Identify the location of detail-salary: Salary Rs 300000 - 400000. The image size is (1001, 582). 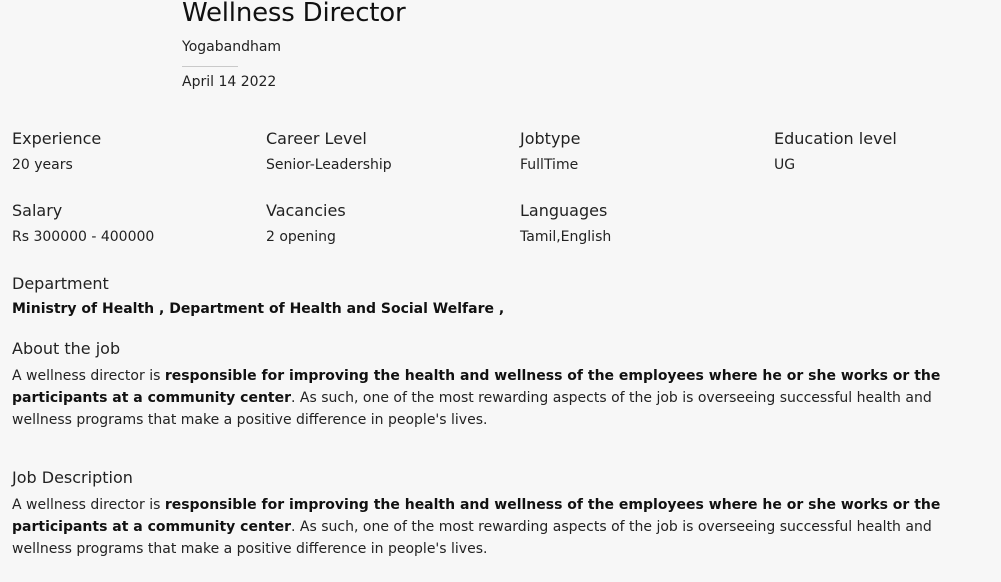
(139, 236).